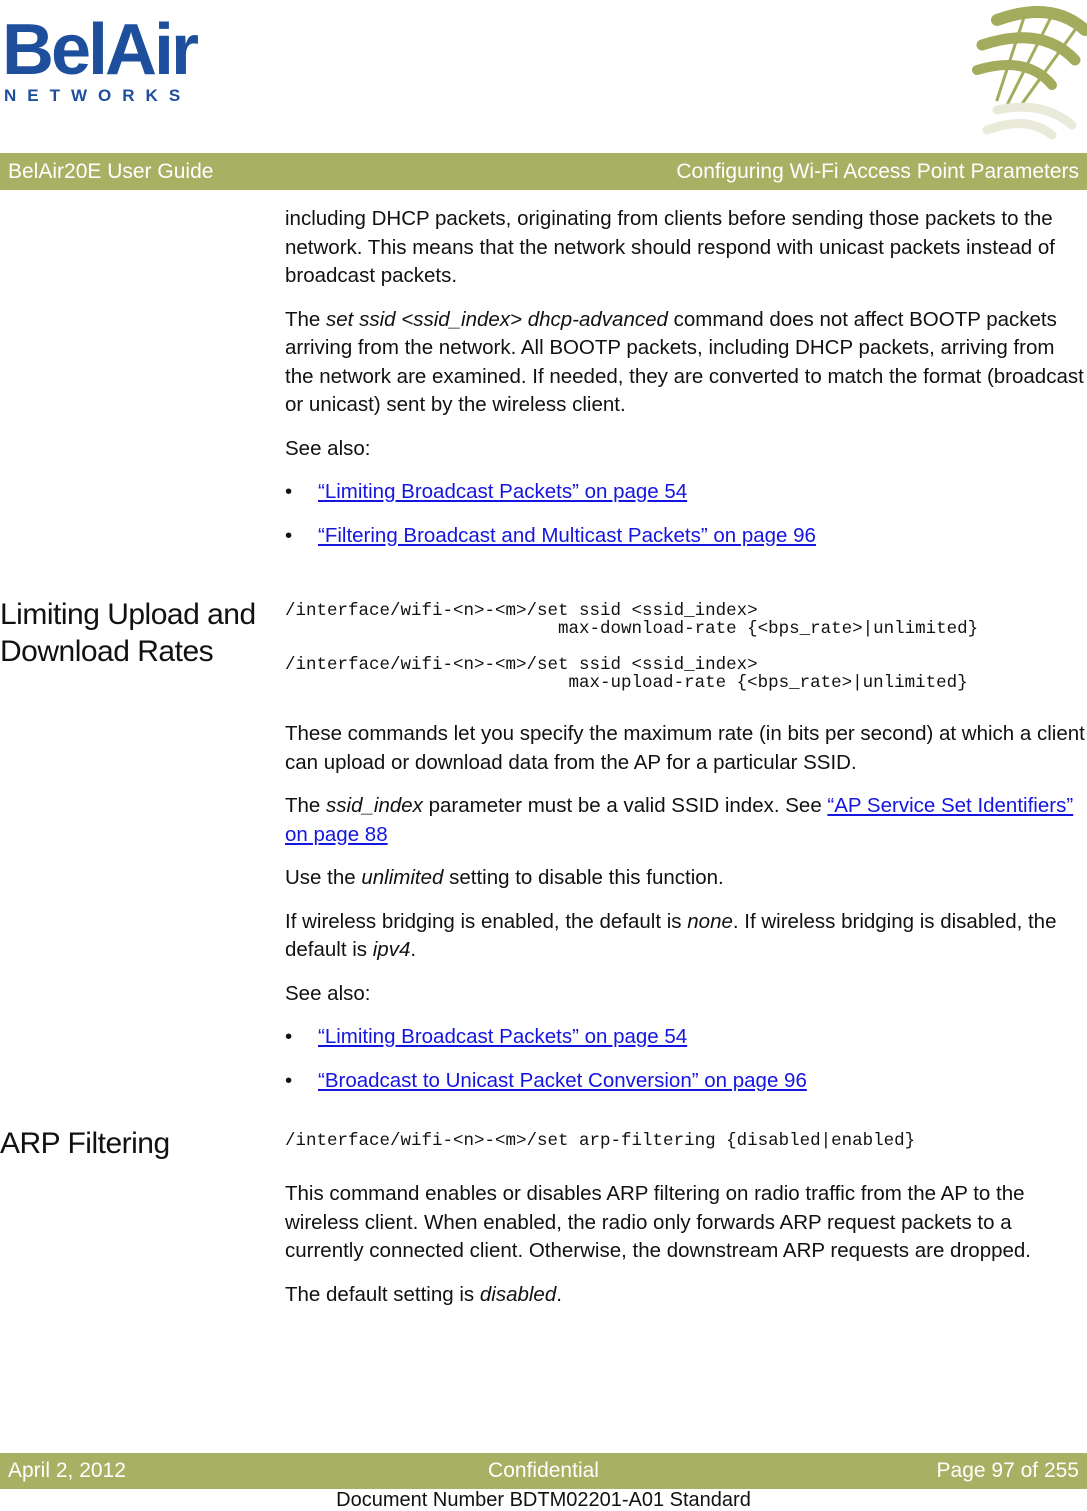  What do you see at coordinates (1029, 73) in the screenshot?
I see `swoosh-graphic-icon` at bounding box center [1029, 73].